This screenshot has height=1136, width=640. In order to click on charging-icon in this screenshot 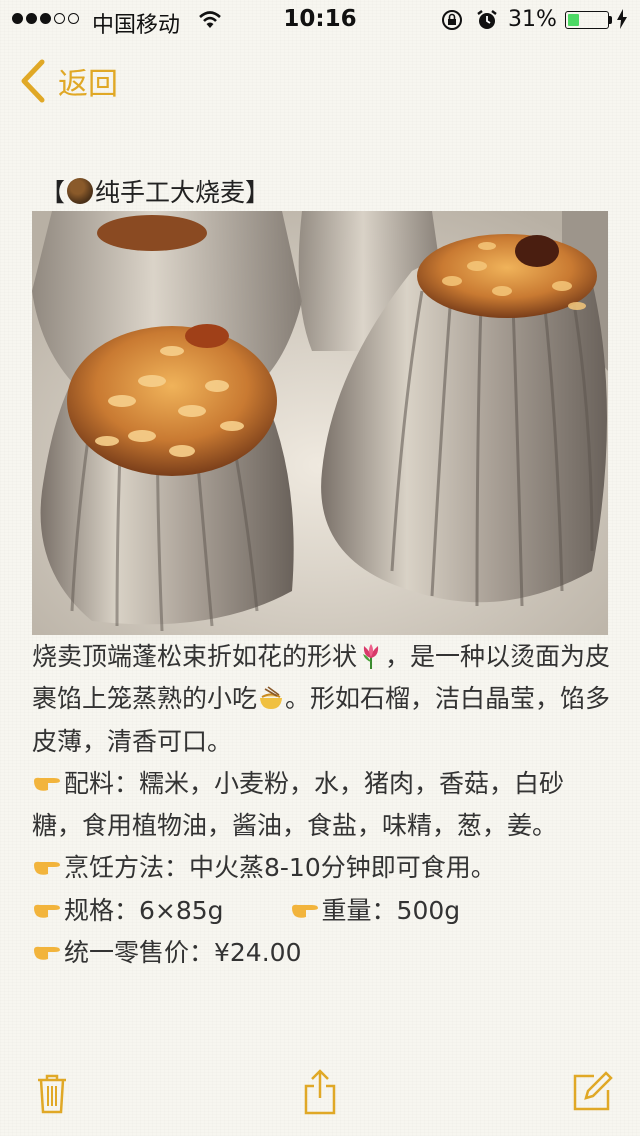, I will do `click(622, 19)`.